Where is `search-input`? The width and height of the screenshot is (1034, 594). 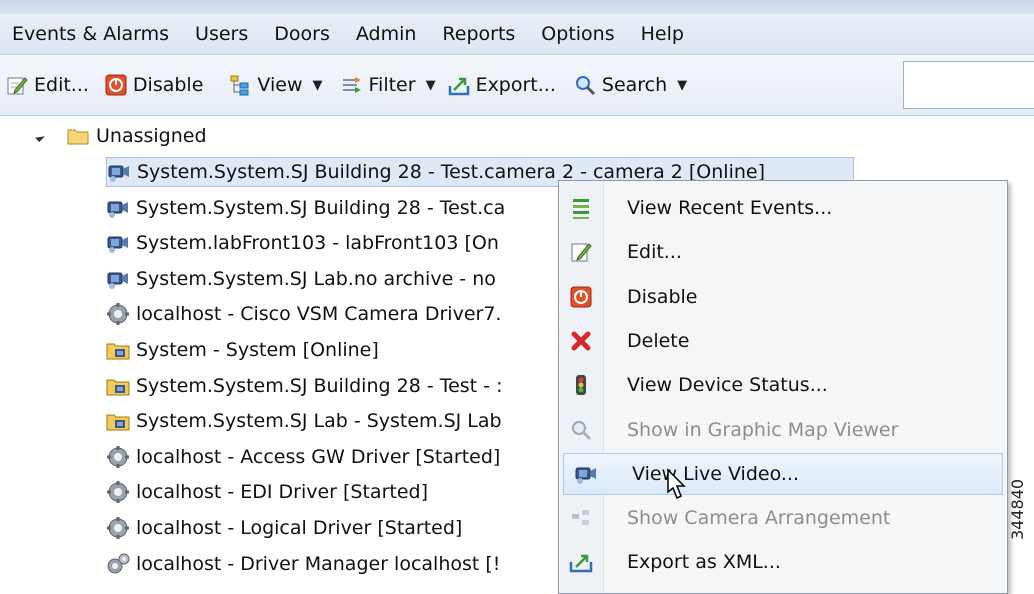
search-input is located at coordinates (968, 85).